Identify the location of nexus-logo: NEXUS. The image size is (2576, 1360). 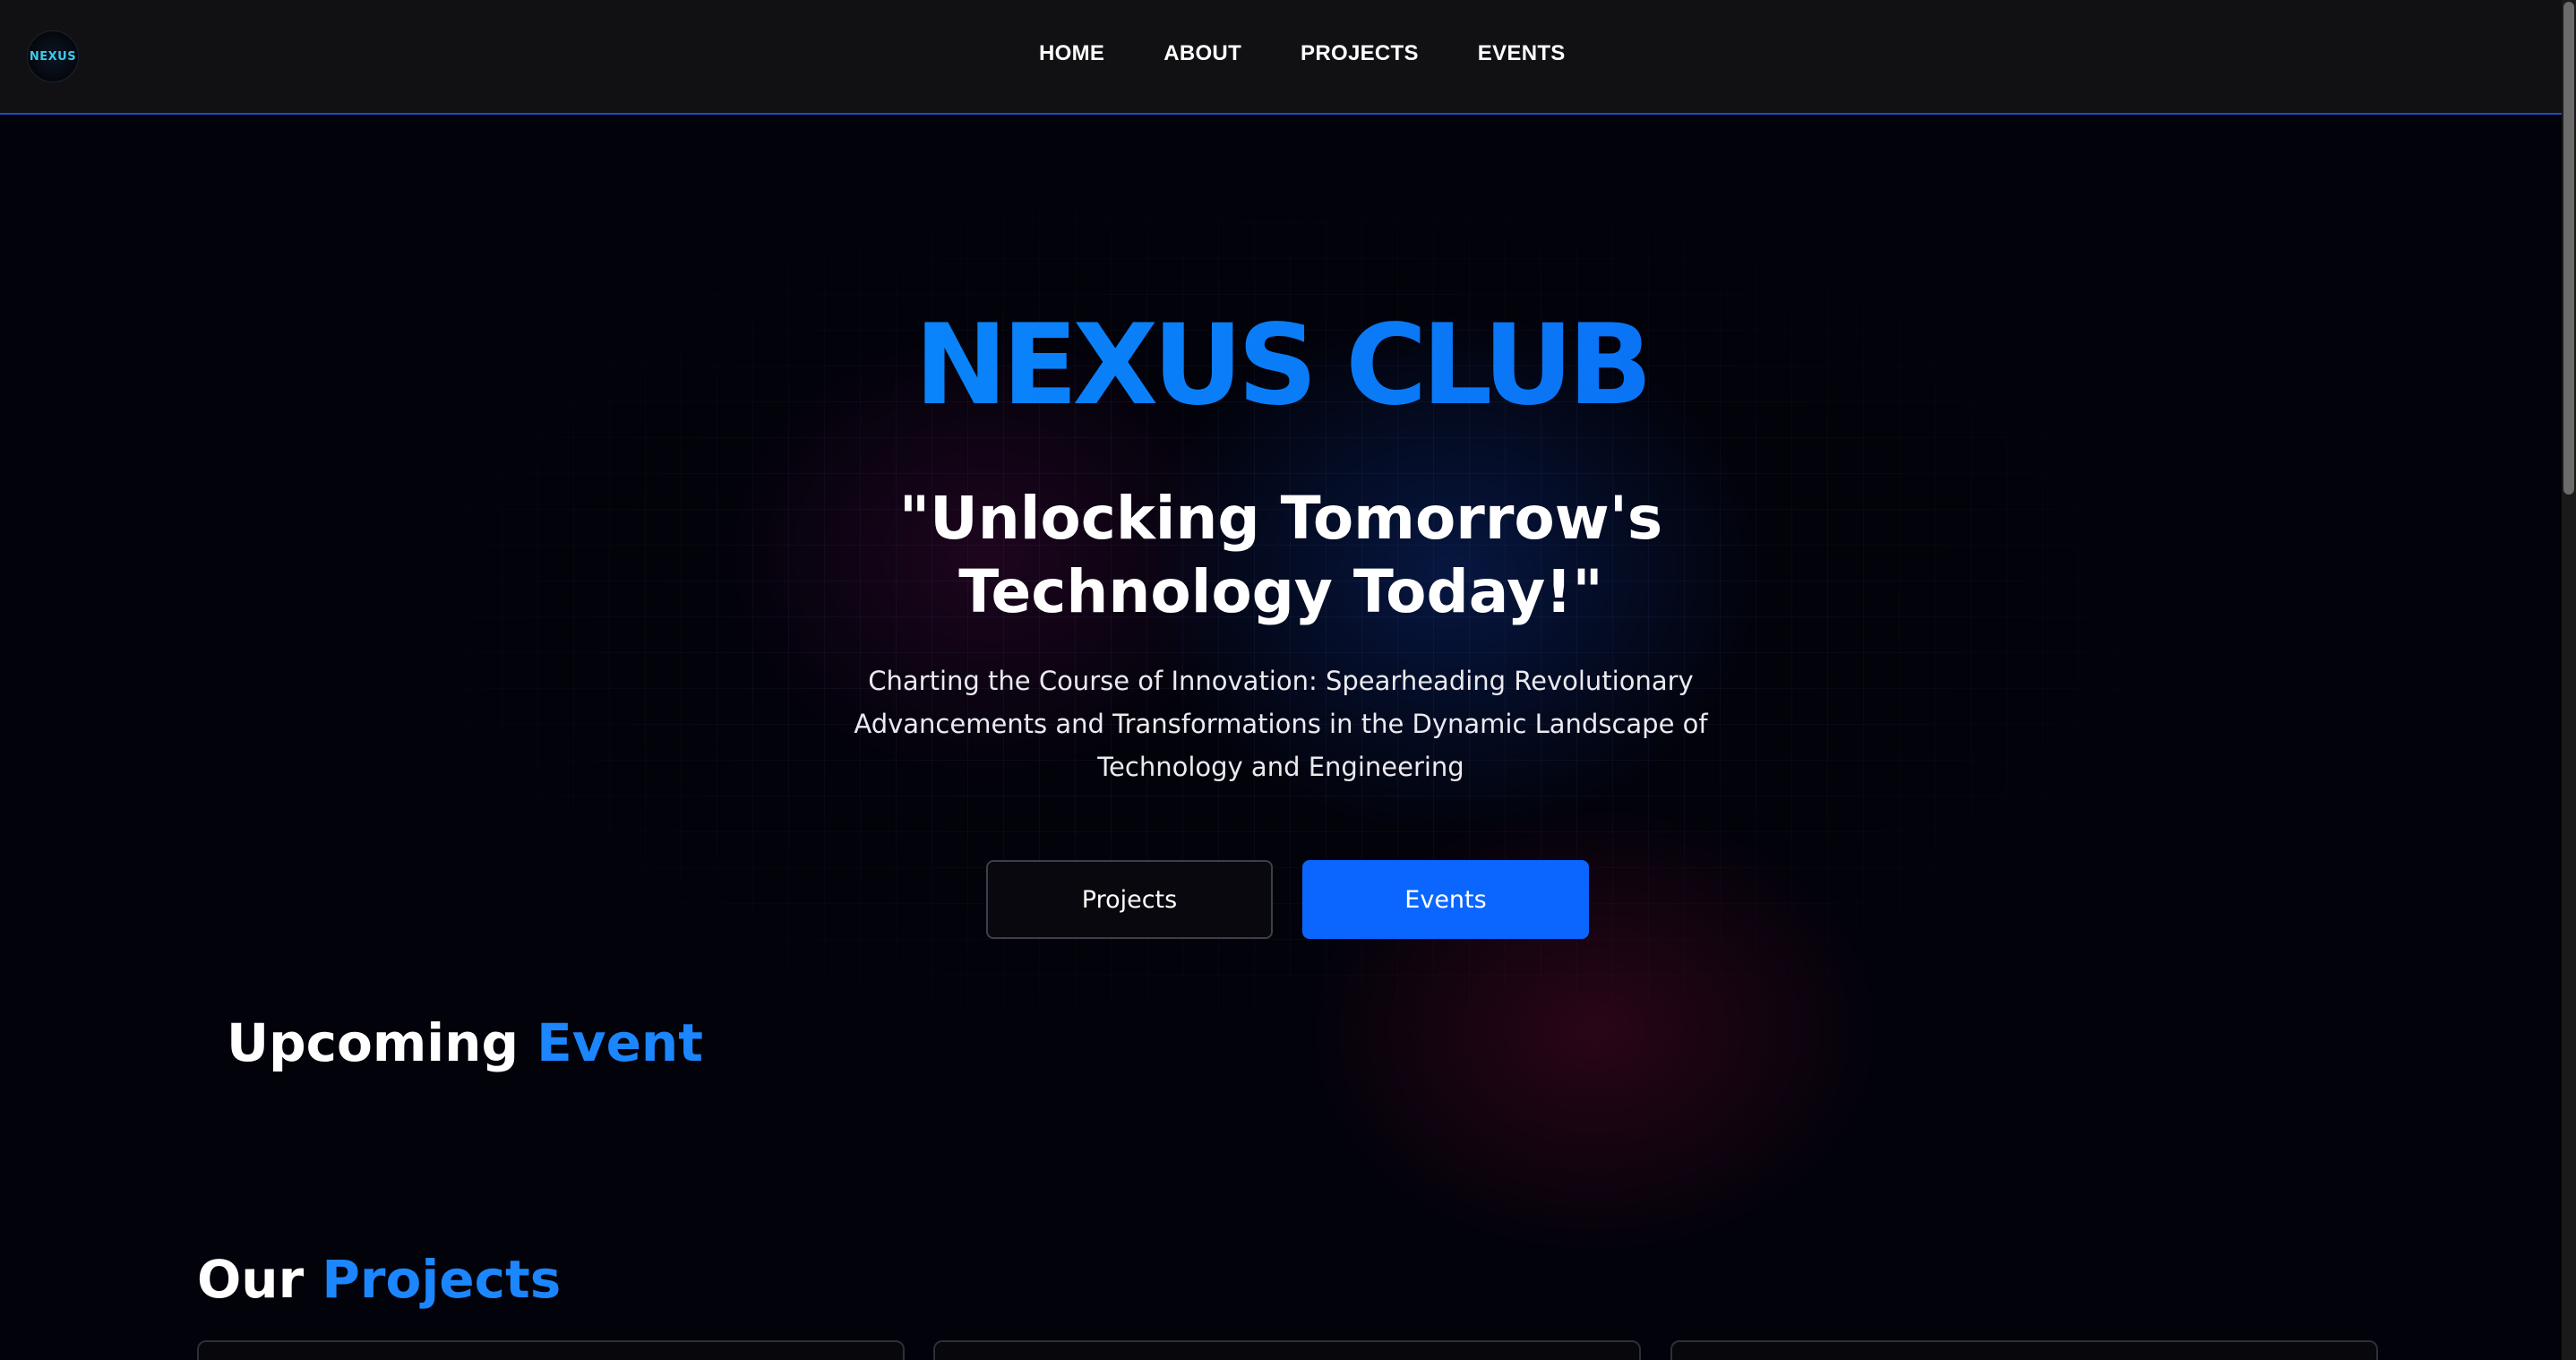
(53, 56).